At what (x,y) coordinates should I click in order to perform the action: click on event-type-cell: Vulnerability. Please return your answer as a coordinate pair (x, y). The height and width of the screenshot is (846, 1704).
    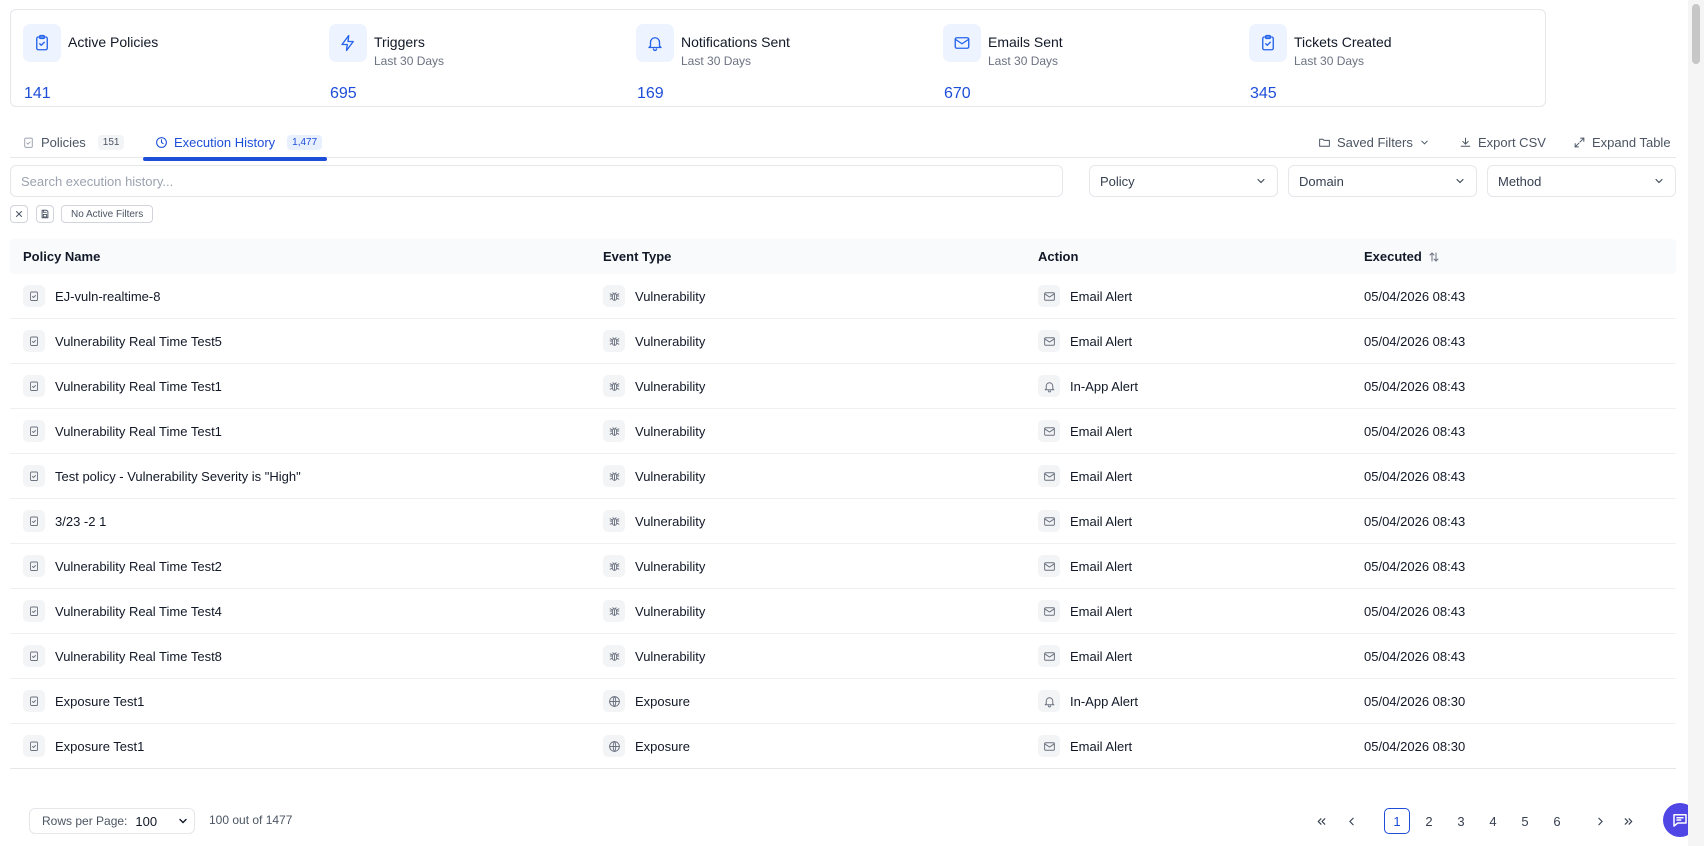
    Looking at the image, I should click on (654, 656).